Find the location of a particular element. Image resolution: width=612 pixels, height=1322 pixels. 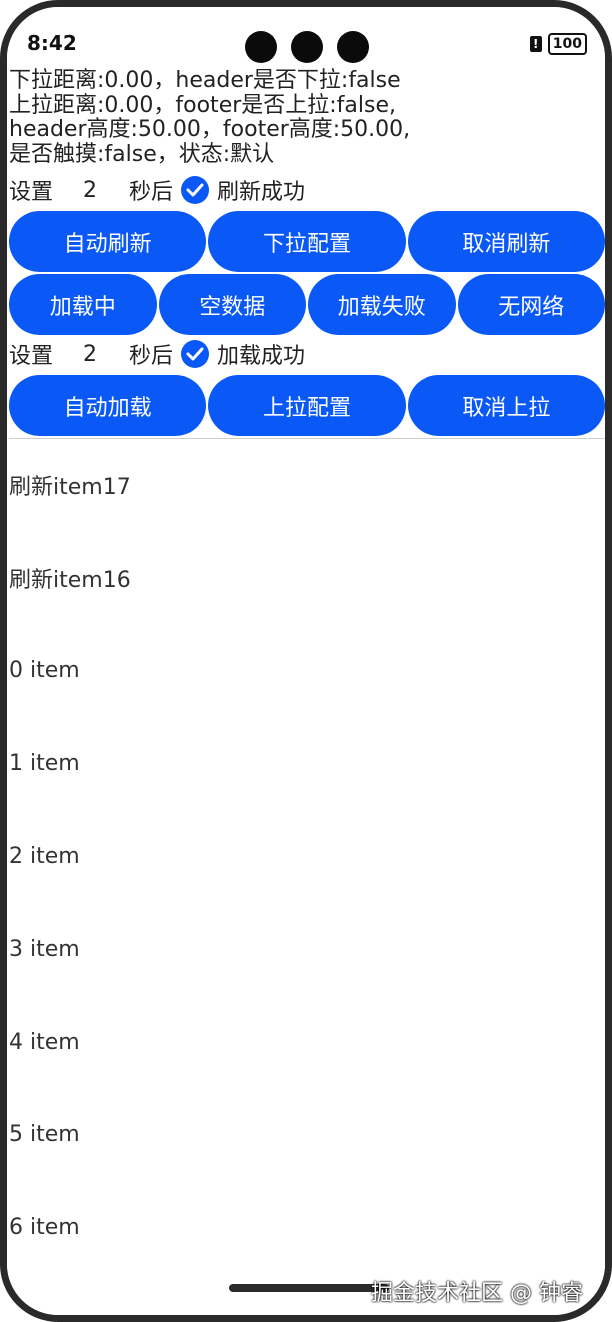

list-item: 0 item is located at coordinates (307, 671).